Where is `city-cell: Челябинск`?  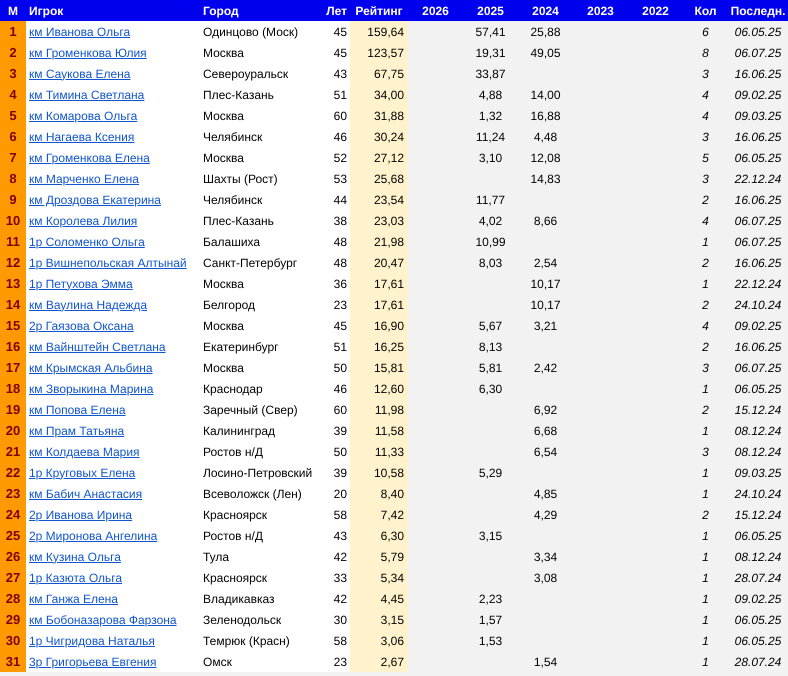 city-cell: Челябинск is located at coordinates (261, 136).